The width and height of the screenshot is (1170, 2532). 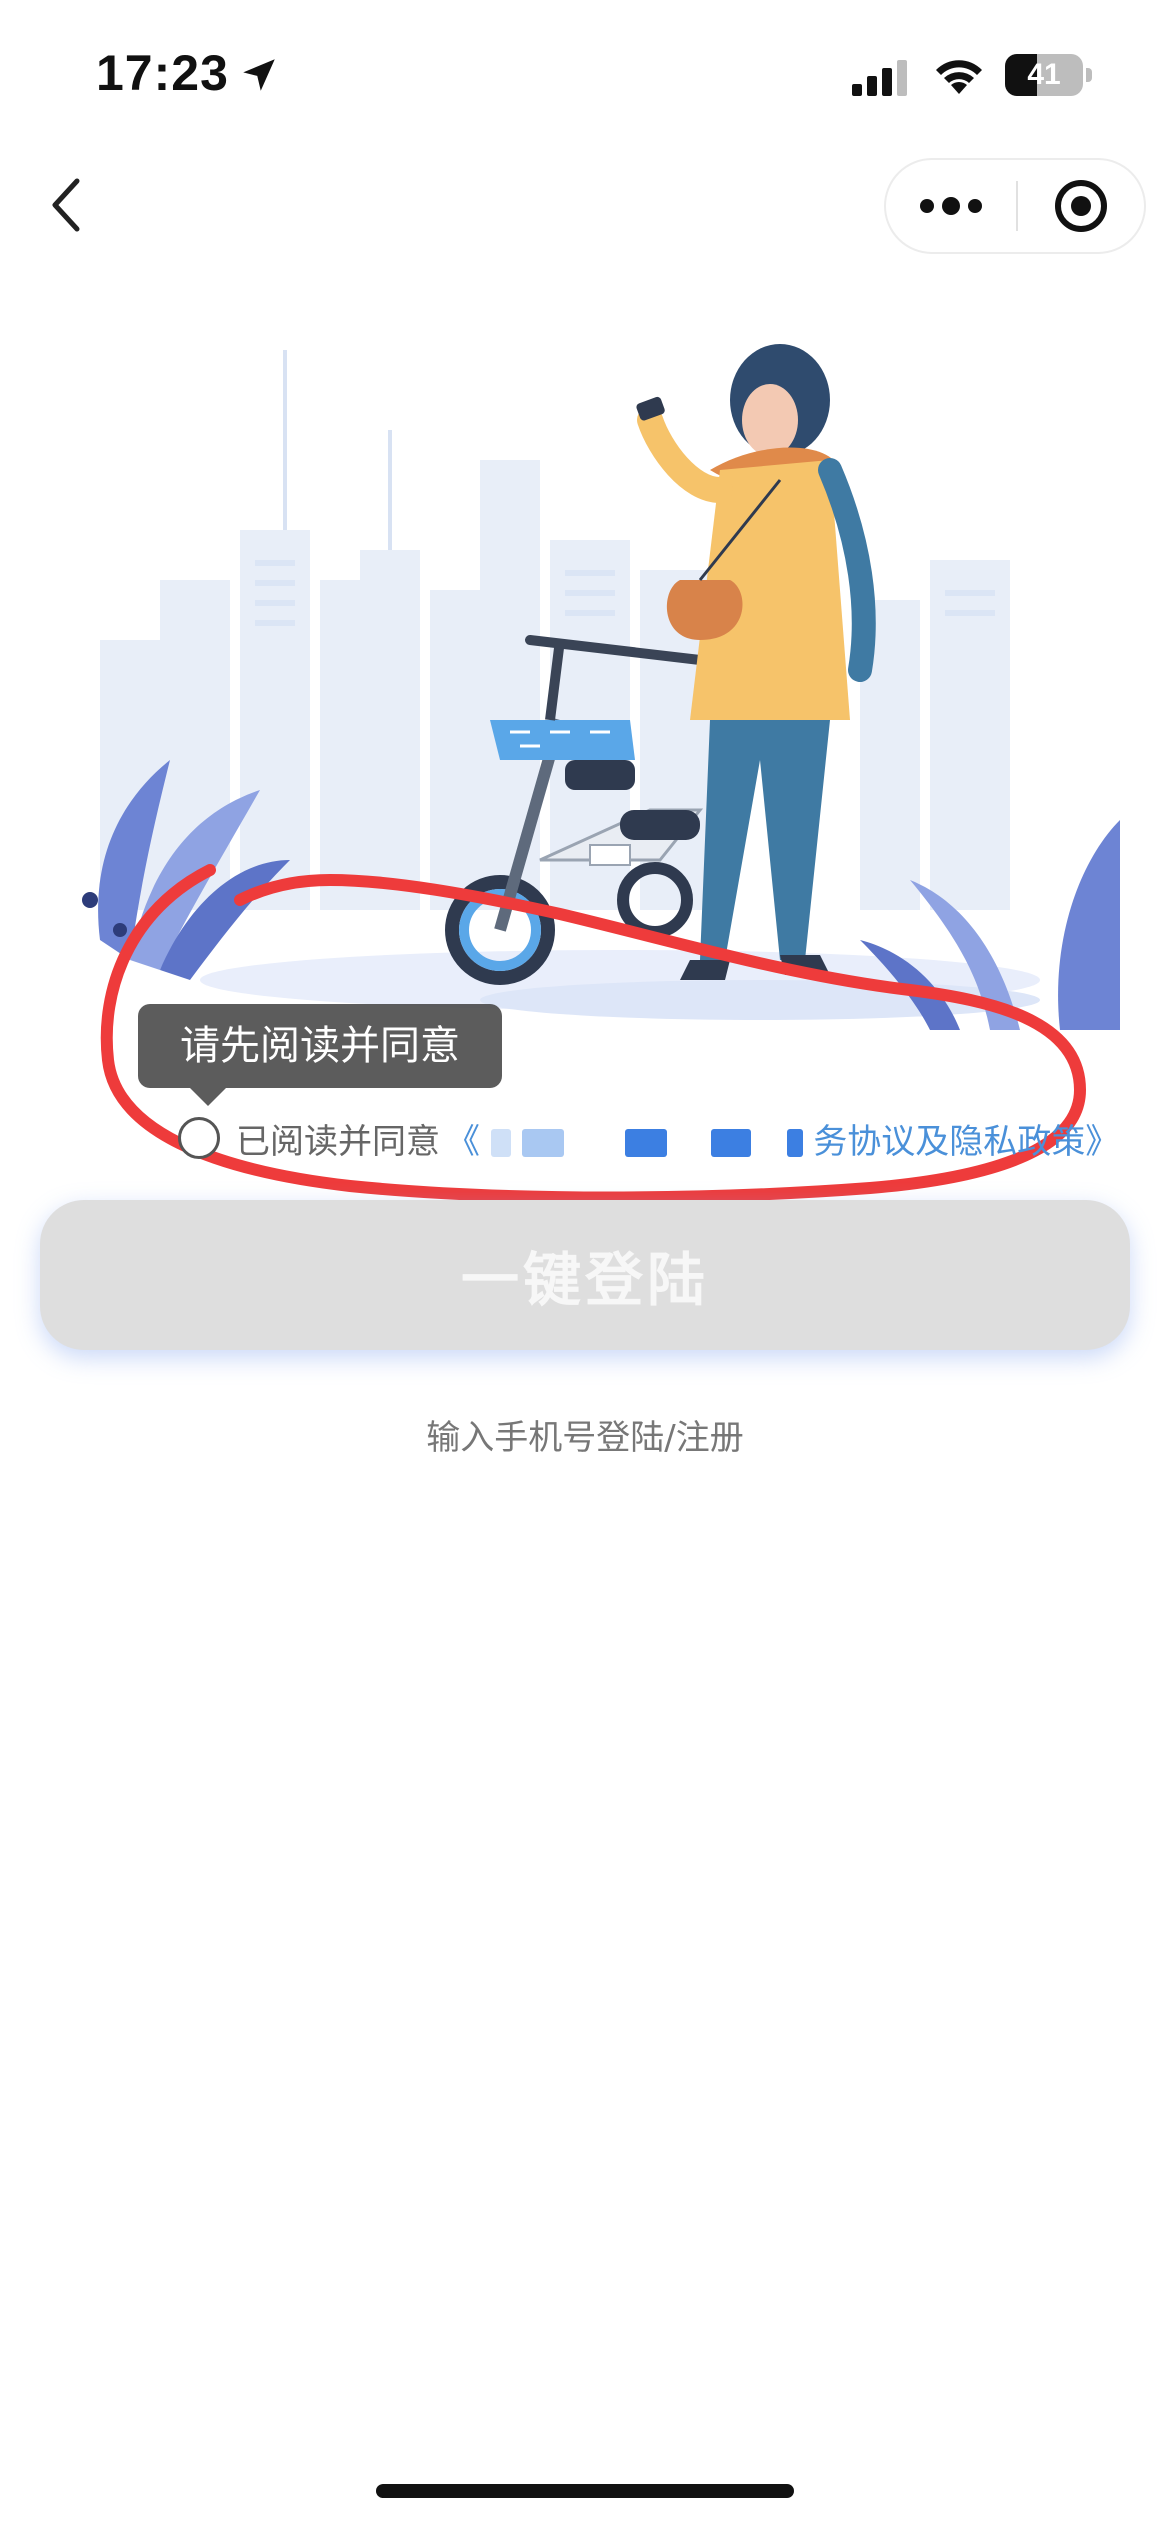 I want to click on home-indicator, so click(x=585, y=2491).